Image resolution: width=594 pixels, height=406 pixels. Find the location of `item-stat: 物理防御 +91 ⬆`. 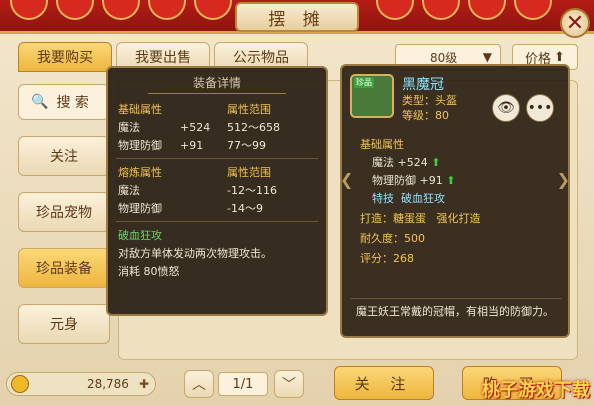

item-stat: 物理防御 +91 ⬆ is located at coordinates (414, 180).